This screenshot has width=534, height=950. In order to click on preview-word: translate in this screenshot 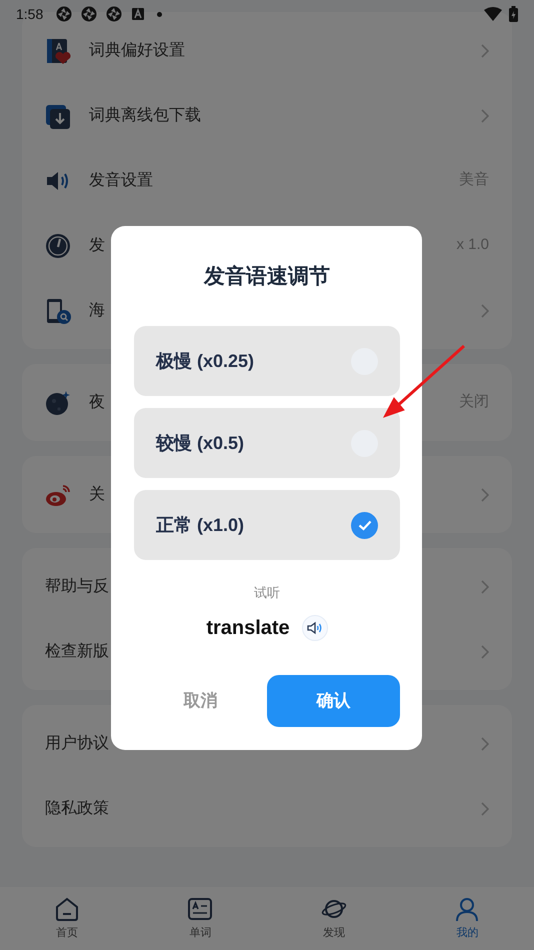, I will do `click(248, 628)`.